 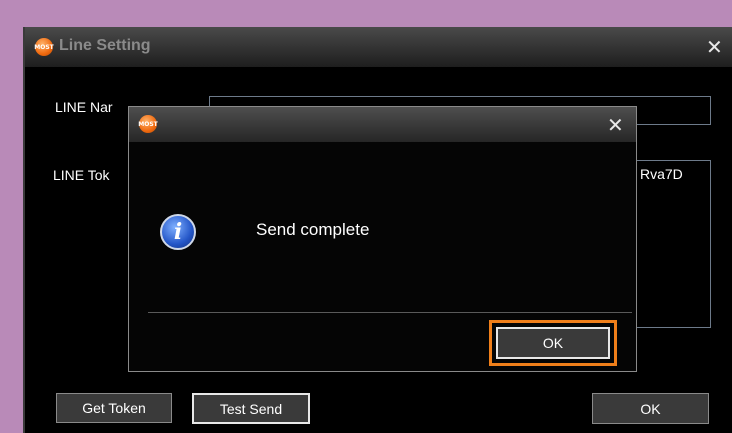 I want to click on title-bar: MOST Line Setting ✕, so click(x=378, y=47).